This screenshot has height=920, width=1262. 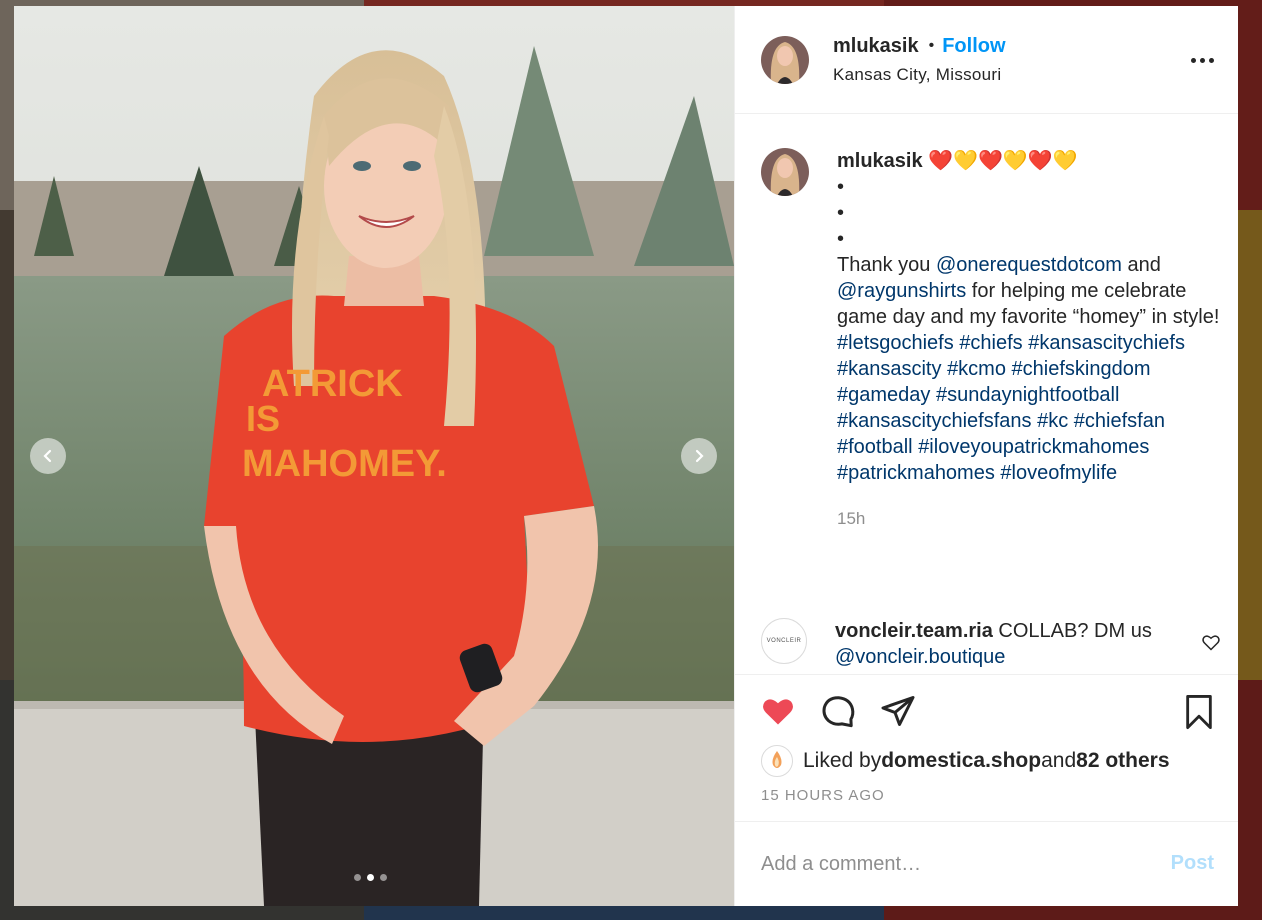 What do you see at coordinates (1003, 161) in the screenshot?
I see `caption-emojis: ❤️💛❤️💛❤️💛` at bounding box center [1003, 161].